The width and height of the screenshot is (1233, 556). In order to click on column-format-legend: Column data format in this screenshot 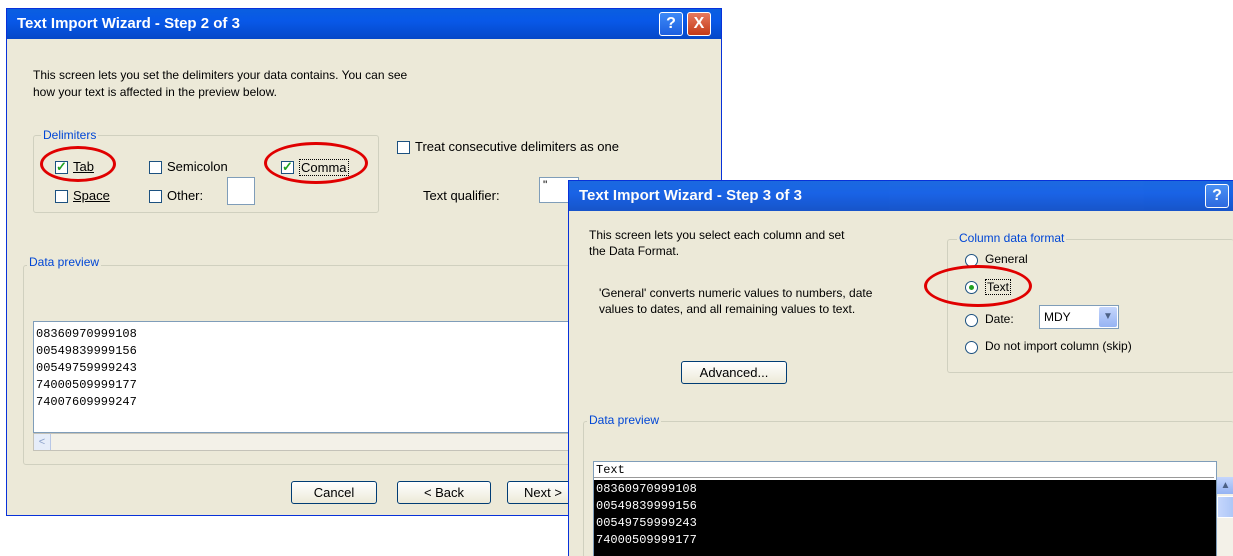, I will do `click(1012, 238)`.